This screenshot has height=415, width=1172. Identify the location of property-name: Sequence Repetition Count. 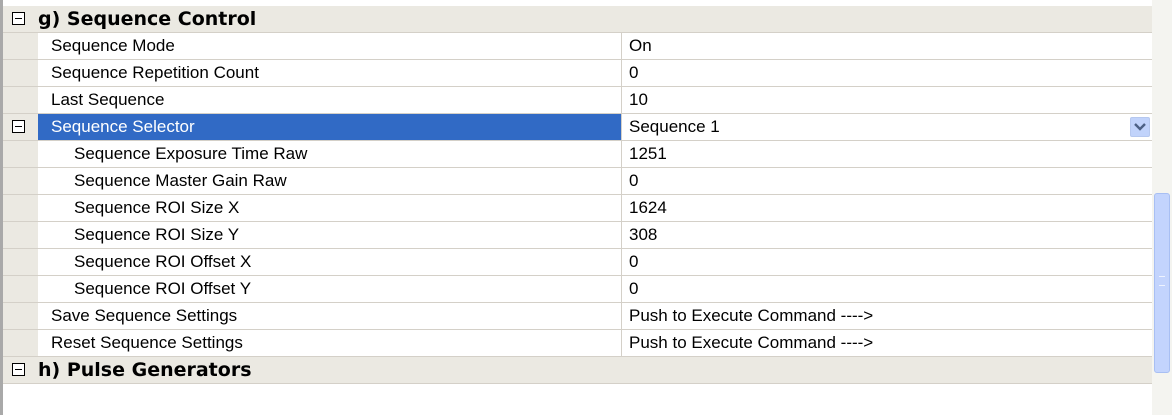
(330, 73).